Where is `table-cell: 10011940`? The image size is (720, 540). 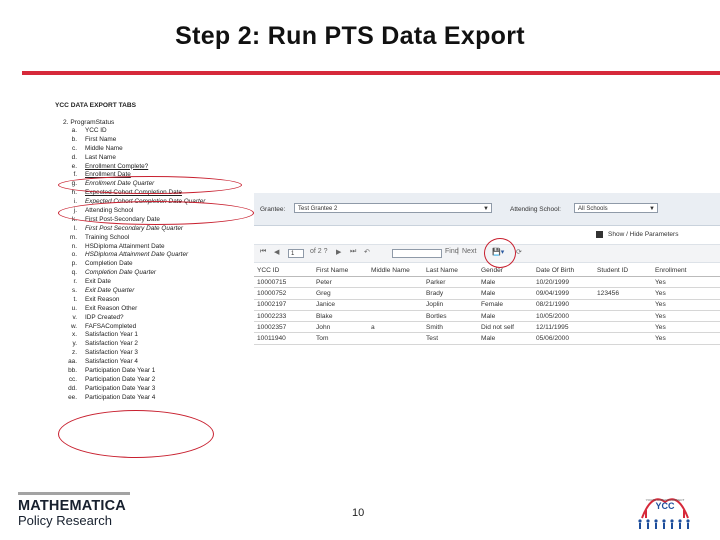 table-cell: 10011940 is located at coordinates (283, 338).